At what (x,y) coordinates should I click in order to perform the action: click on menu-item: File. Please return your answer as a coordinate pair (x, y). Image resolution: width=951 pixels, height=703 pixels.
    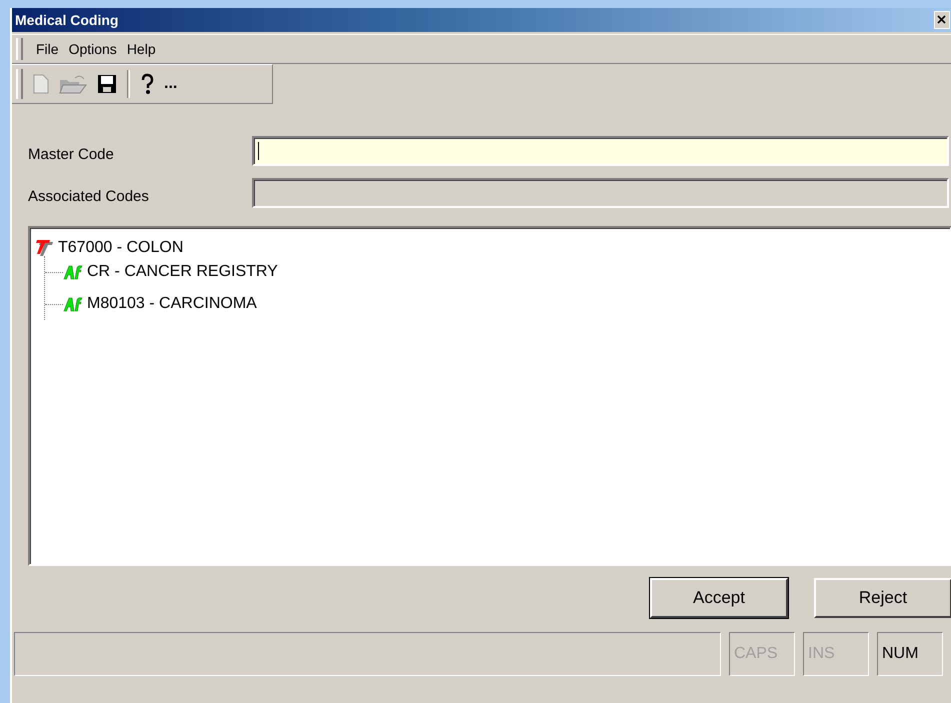
    Looking at the image, I should click on (47, 49).